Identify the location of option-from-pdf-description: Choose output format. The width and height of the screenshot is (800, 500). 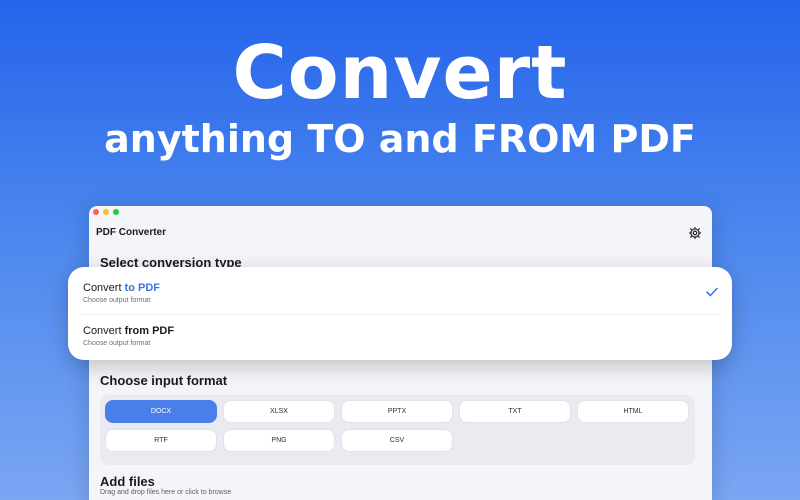
(117, 343).